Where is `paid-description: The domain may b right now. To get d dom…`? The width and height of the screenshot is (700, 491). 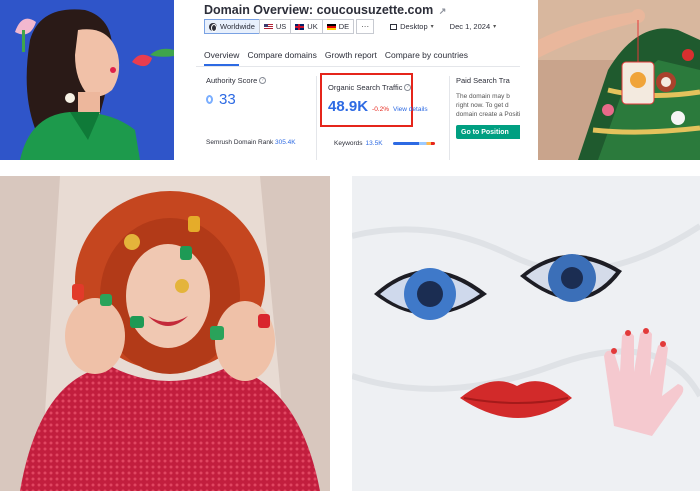 paid-description: The domain may b right now. To get d dom… is located at coordinates (488, 105).